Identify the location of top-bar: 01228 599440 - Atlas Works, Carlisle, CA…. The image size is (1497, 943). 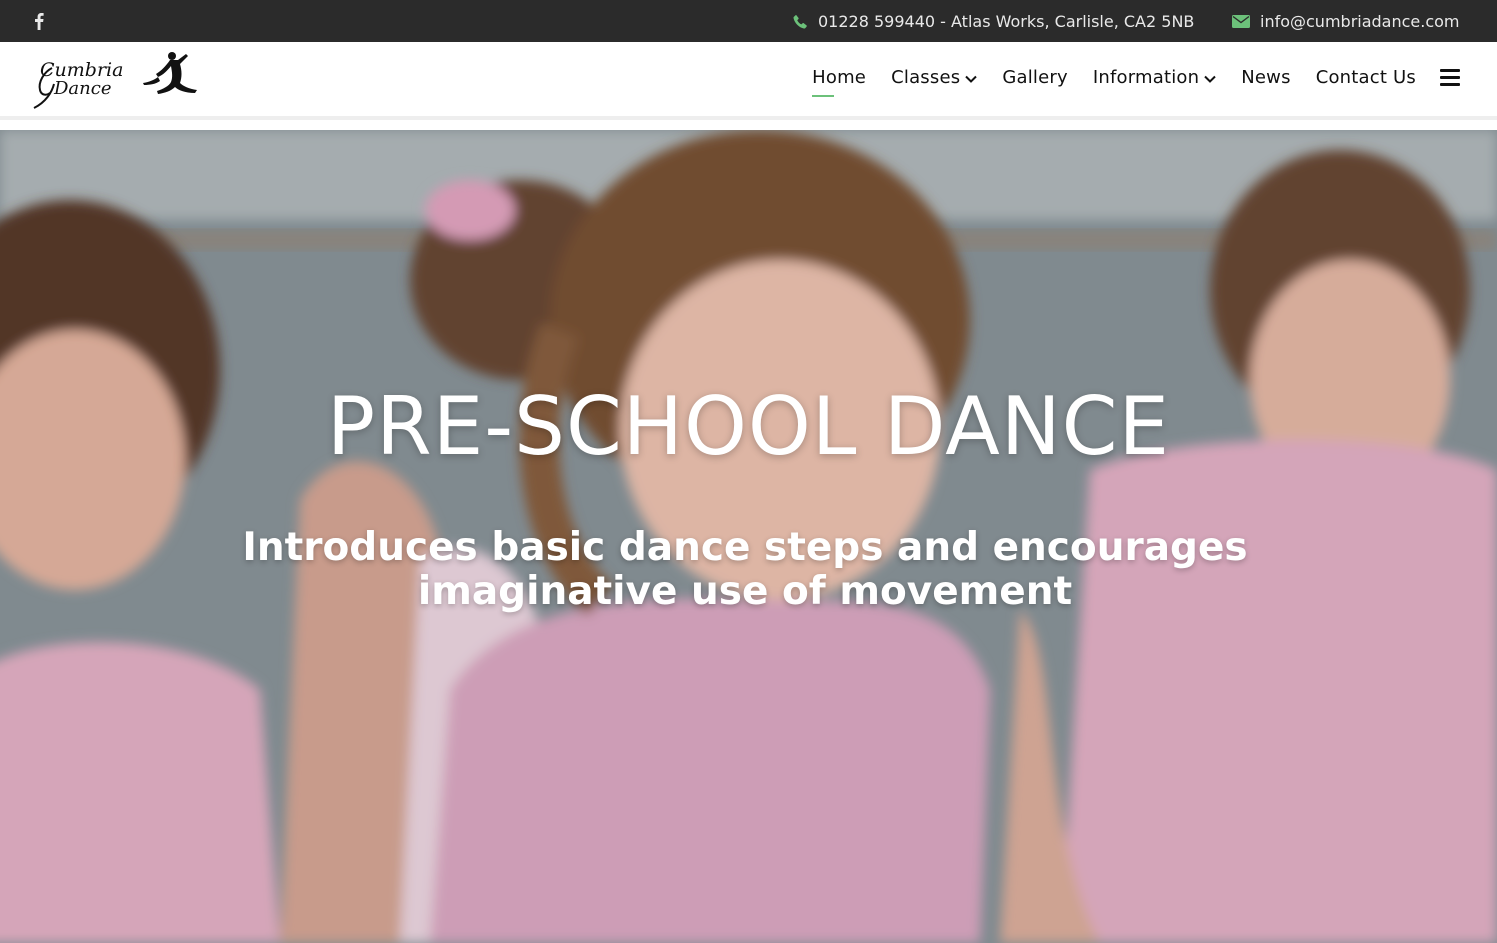
(748, 21).